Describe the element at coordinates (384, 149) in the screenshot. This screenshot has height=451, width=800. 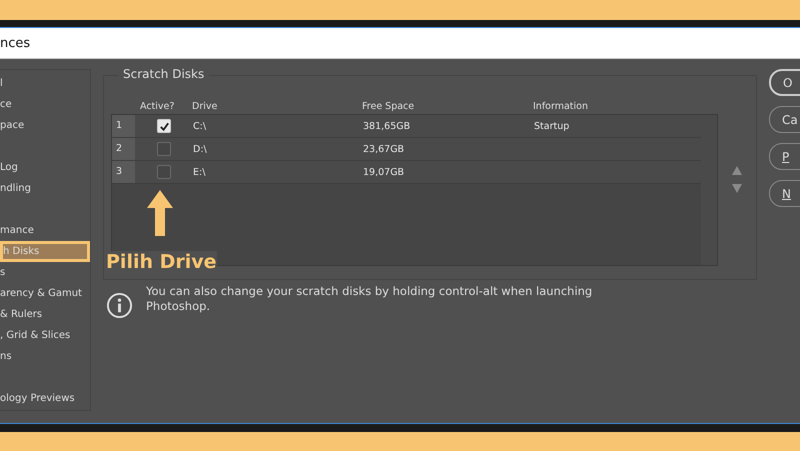
I see `table-cell-text: 23,67GB` at that location.